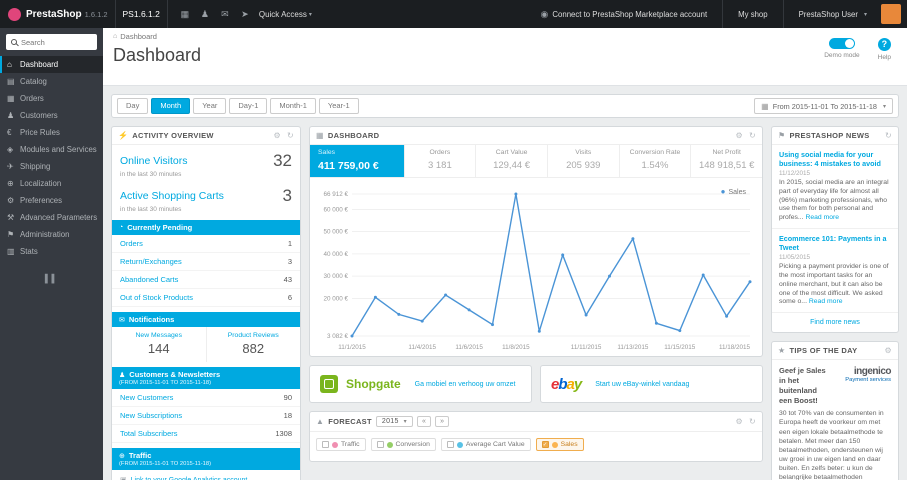 Image resolution: width=907 pixels, height=480 pixels. What do you see at coordinates (341, 444) in the screenshot?
I see `forecast-legend-traffic: Traffic` at bounding box center [341, 444].